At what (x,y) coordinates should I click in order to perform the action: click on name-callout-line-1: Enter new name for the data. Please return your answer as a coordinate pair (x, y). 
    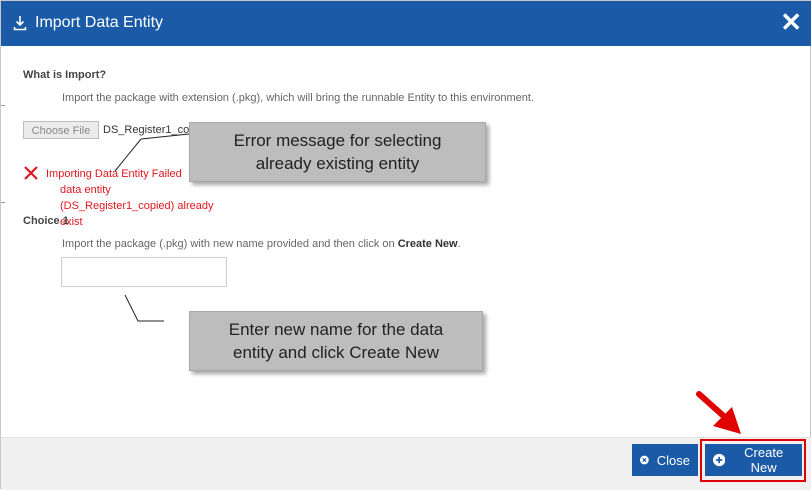
    Looking at the image, I should click on (336, 329).